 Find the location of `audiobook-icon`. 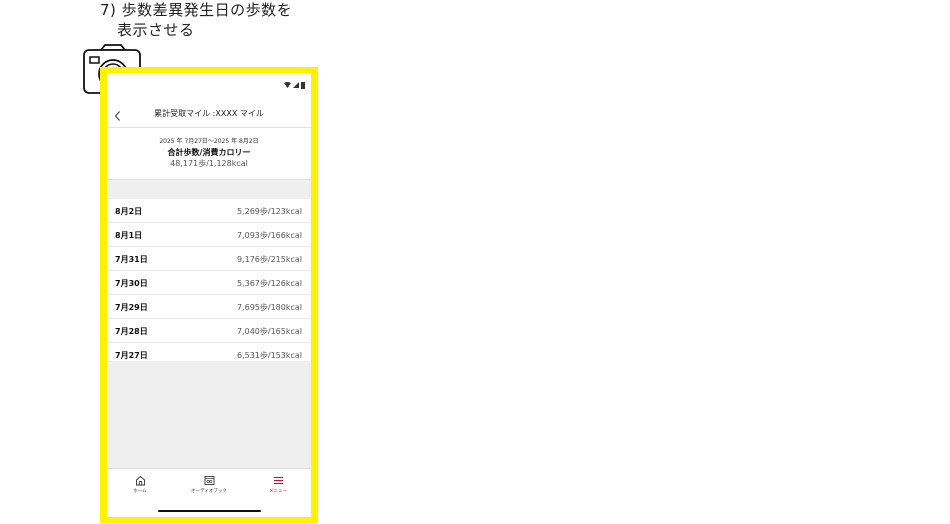

audiobook-icon is located at coordinates (209, 480).